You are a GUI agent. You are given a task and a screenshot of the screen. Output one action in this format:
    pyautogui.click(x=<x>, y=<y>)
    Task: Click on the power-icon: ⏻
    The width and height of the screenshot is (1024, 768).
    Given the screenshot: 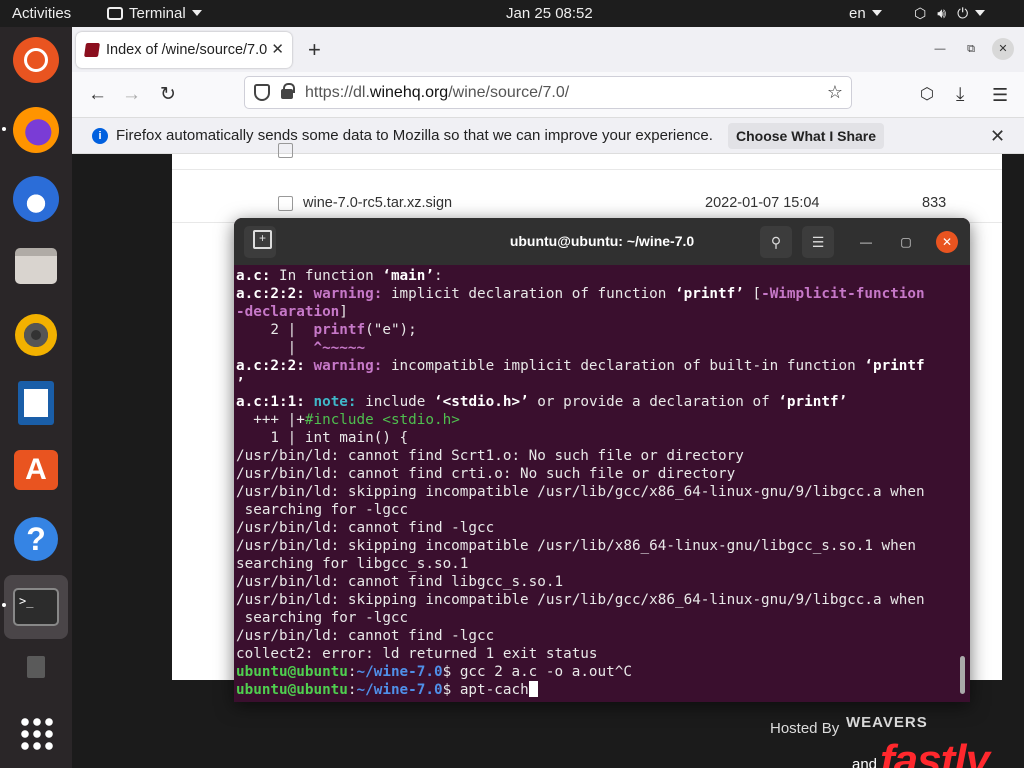 What is the action you would take?
    pyautogui.click(x=963, y=13)
    